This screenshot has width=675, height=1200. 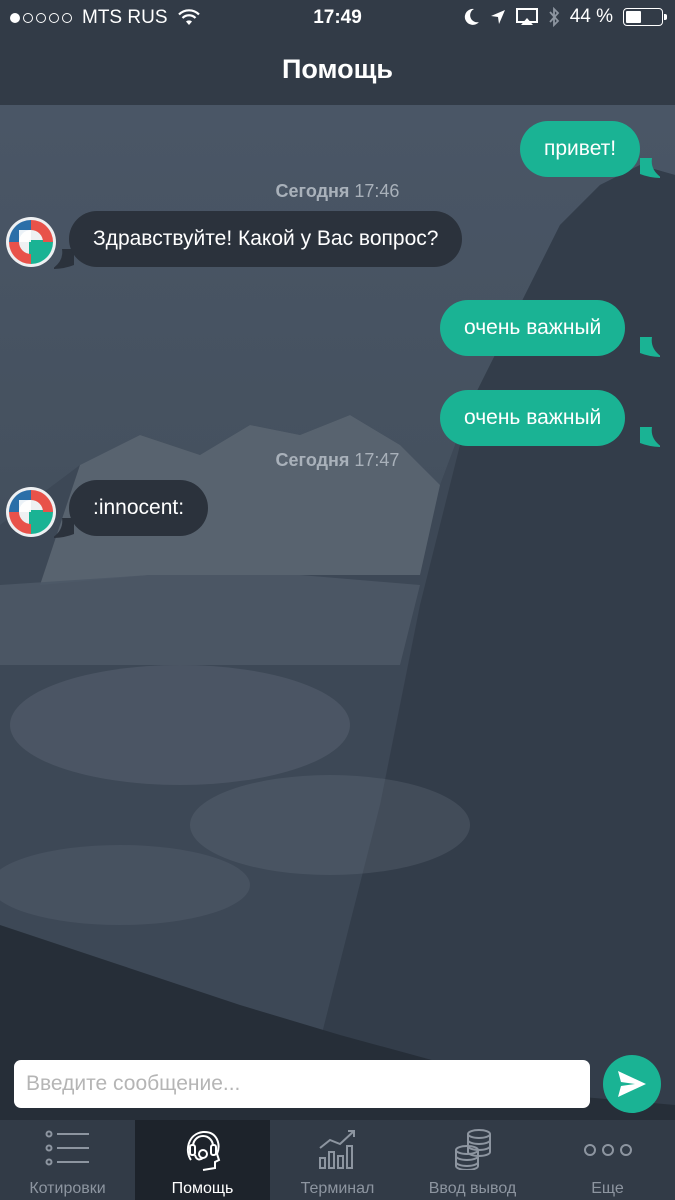 I want to click on tab-bar: Котировки Помощь Терминал Ввод вывод Еще, so click(x=337, y=1160).